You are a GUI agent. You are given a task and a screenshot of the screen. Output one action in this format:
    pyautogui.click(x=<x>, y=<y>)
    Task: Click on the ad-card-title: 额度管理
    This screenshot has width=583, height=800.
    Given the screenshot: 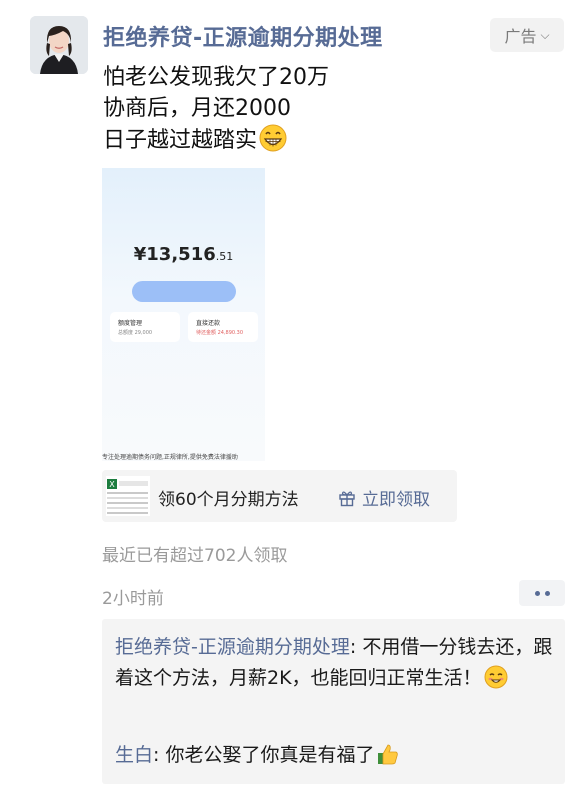 What is the action you would take?
    pyautogui.click(x=130, y=323)
    